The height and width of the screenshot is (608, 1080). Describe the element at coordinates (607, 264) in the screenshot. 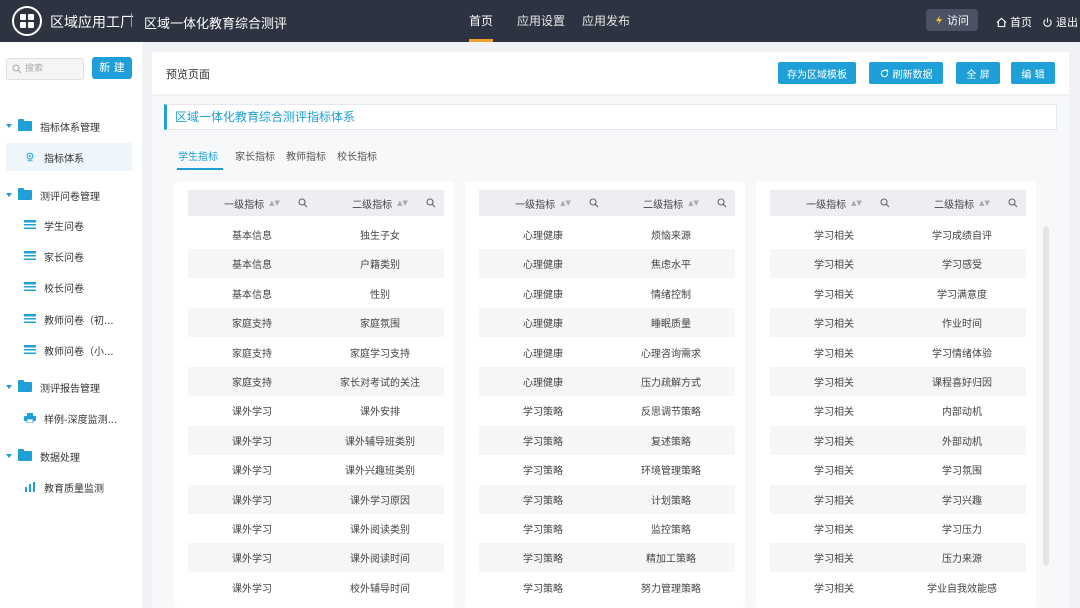

I see `table-row: 心理健康 焦虑水平` at that location.